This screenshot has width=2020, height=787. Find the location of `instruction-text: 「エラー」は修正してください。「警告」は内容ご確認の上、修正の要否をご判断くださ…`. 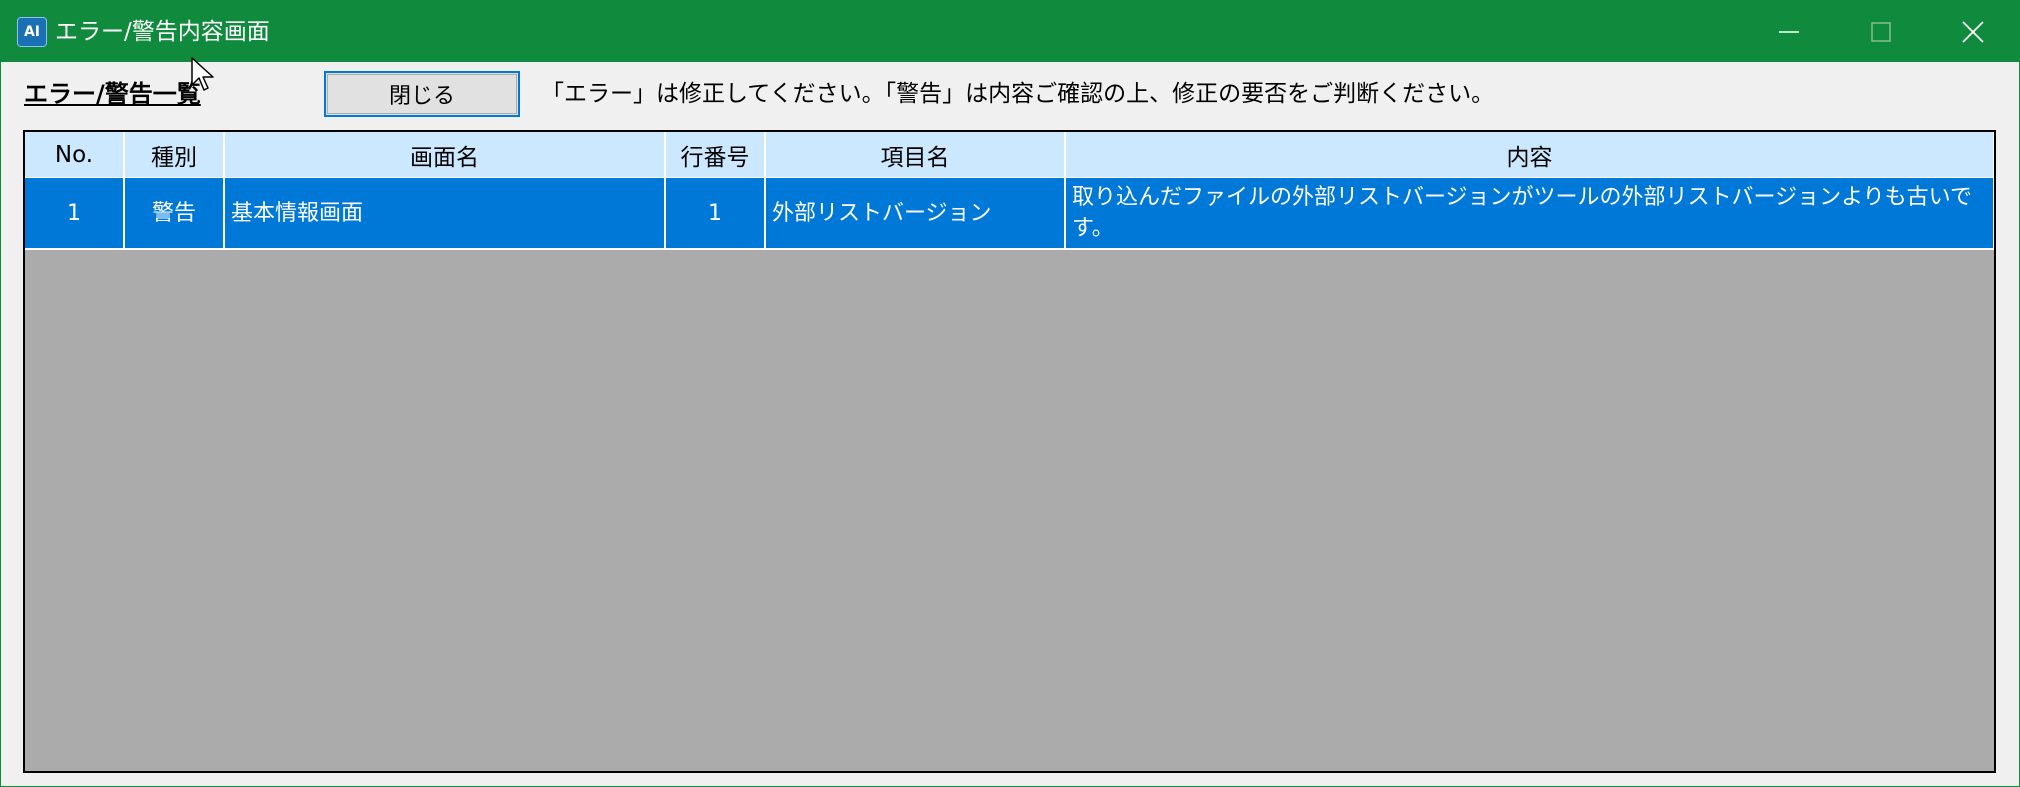

instruction-text: 「エラー」は修正してください。「警告」は内容ご確認の上、修正の要否をご判断くださ… is located at coordinates (1018, 94).